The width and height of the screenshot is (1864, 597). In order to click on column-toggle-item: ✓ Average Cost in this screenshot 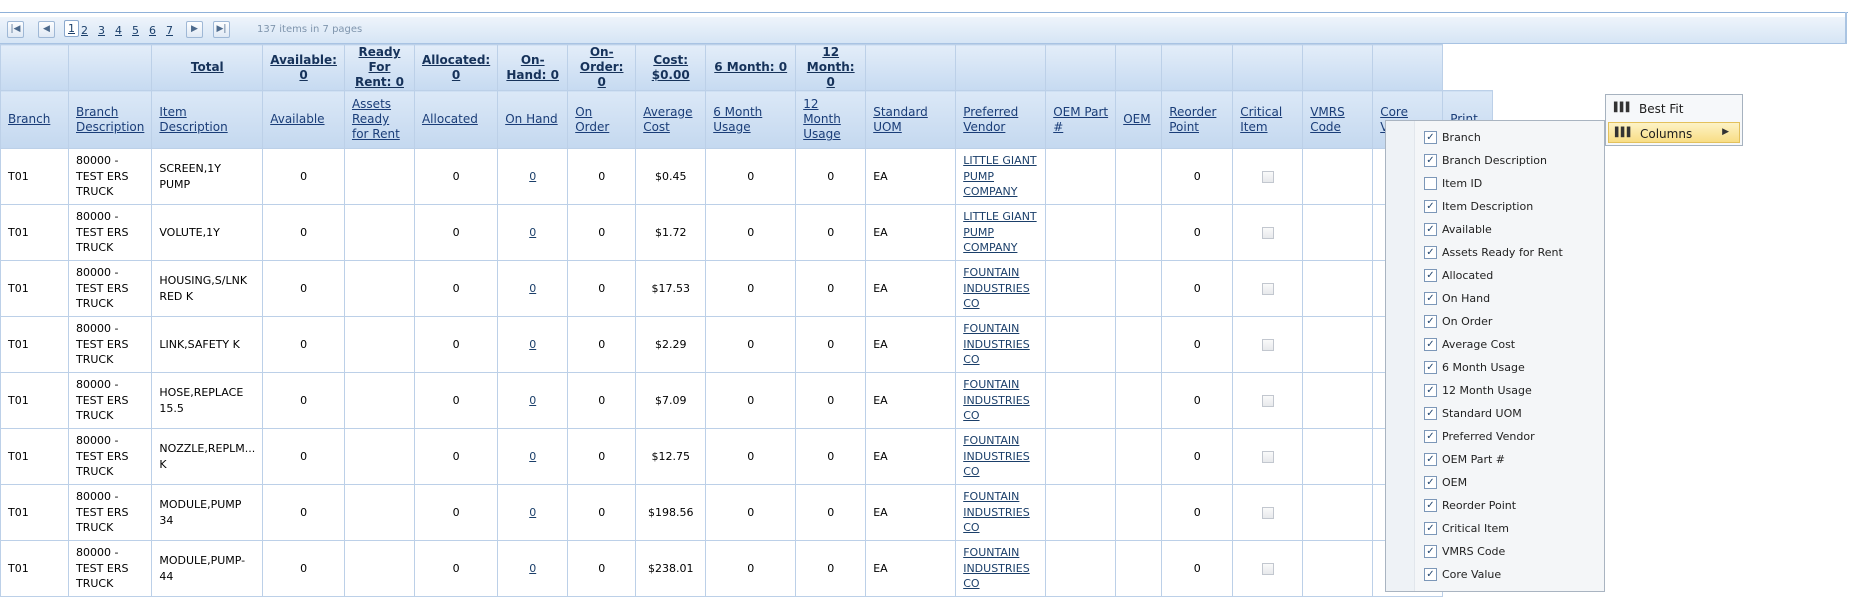, I will do `click(1511, 345)`.